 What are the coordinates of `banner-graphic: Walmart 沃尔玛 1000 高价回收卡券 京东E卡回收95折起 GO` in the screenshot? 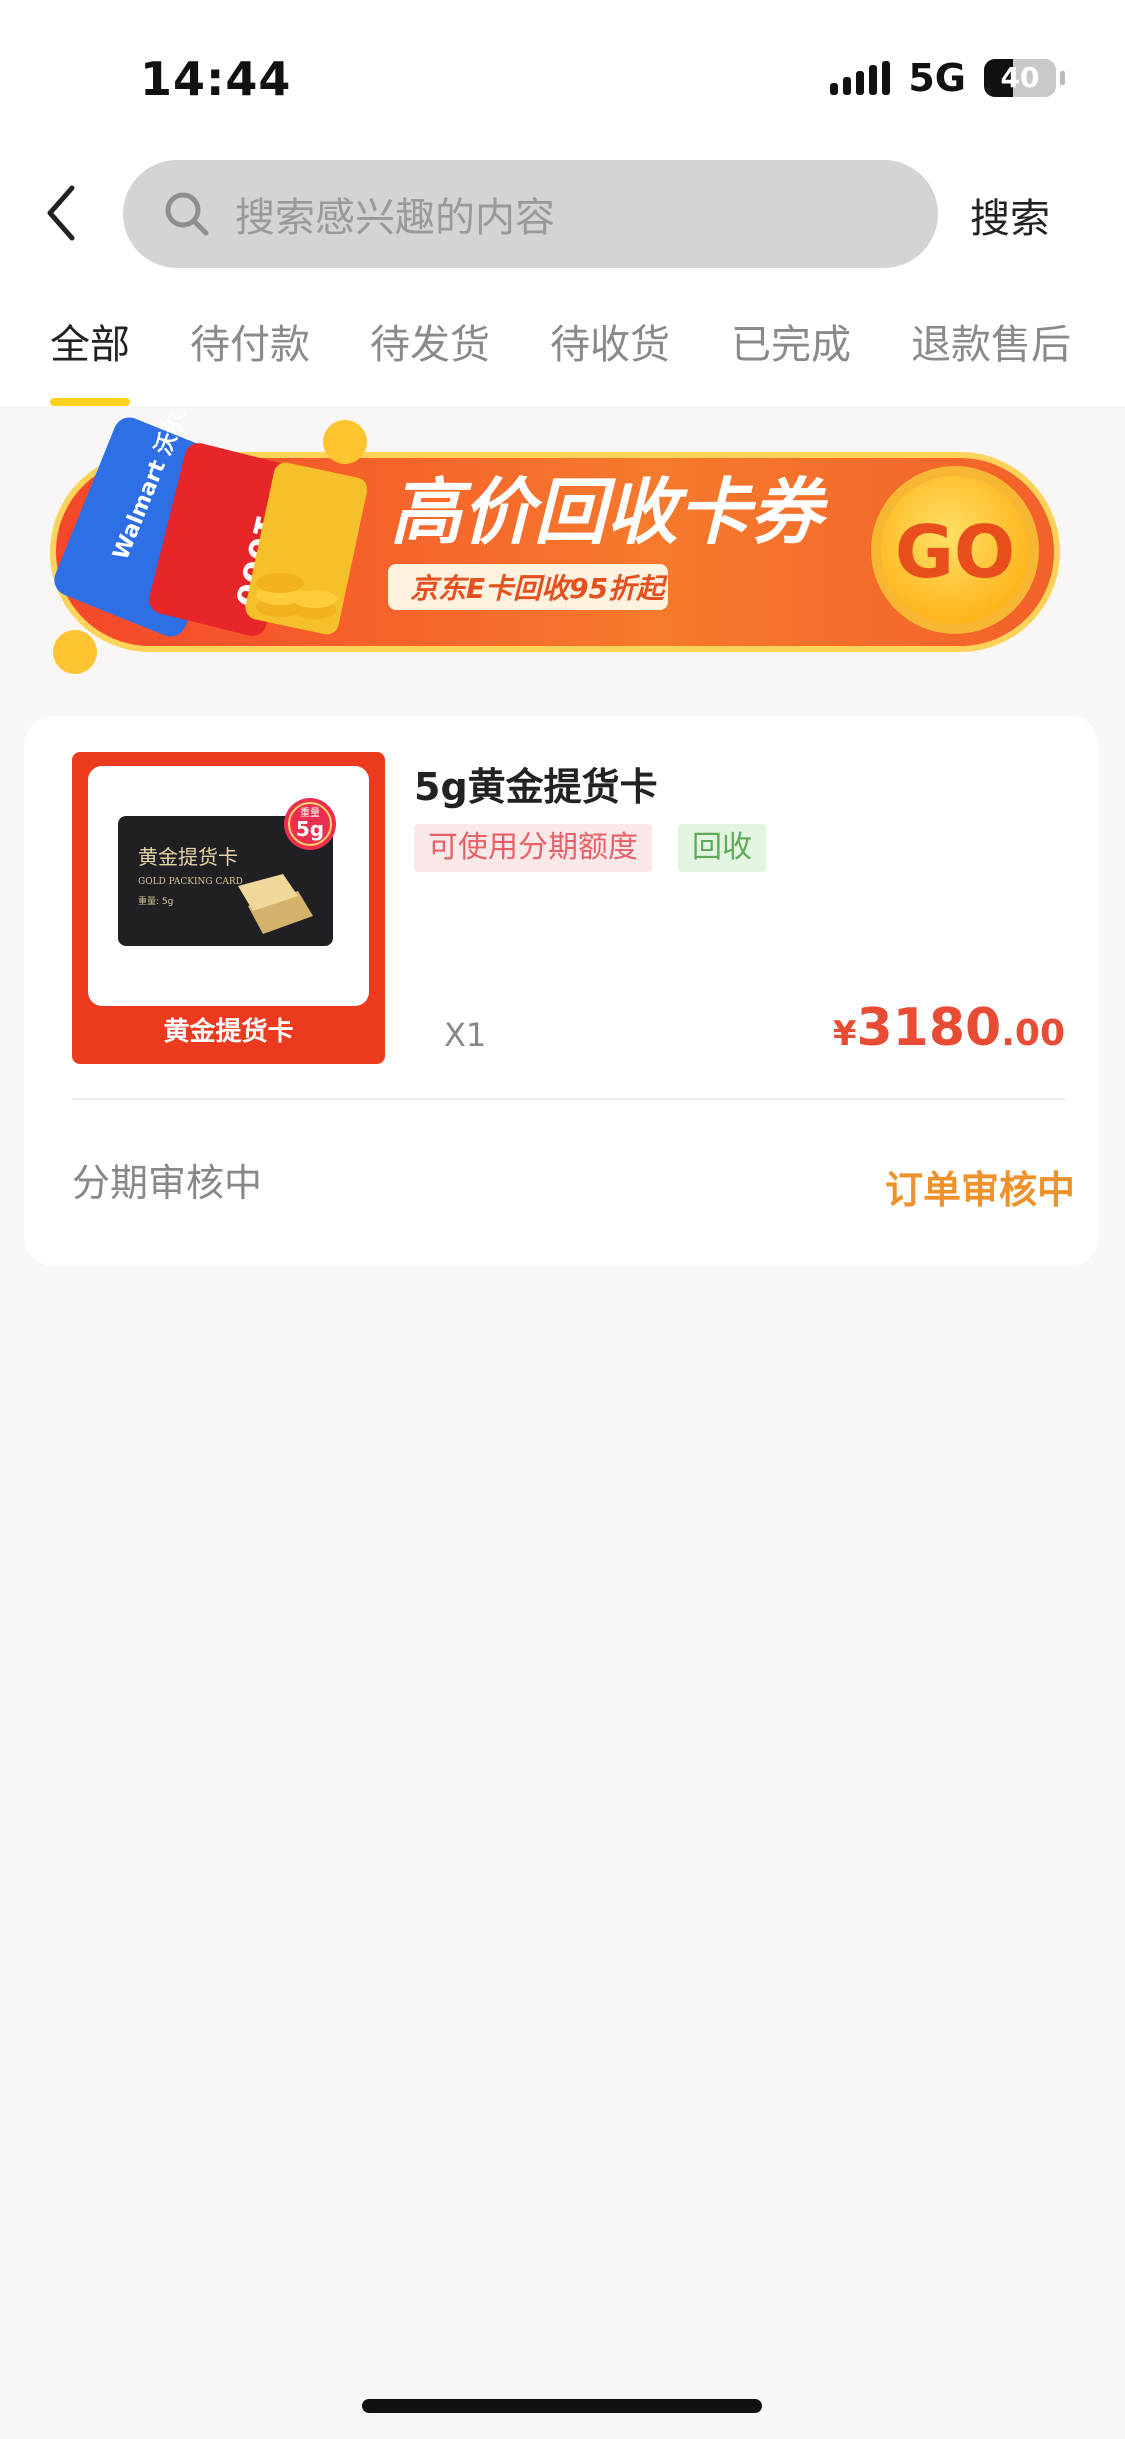 It's located at (555, 531).